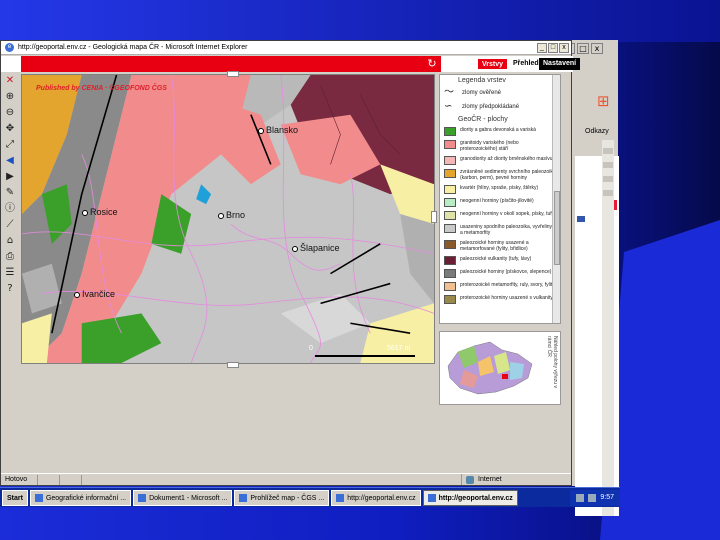 This screenshot has width=720, height=540. I want to click on print-icon: ⎙, so click(10, 257).